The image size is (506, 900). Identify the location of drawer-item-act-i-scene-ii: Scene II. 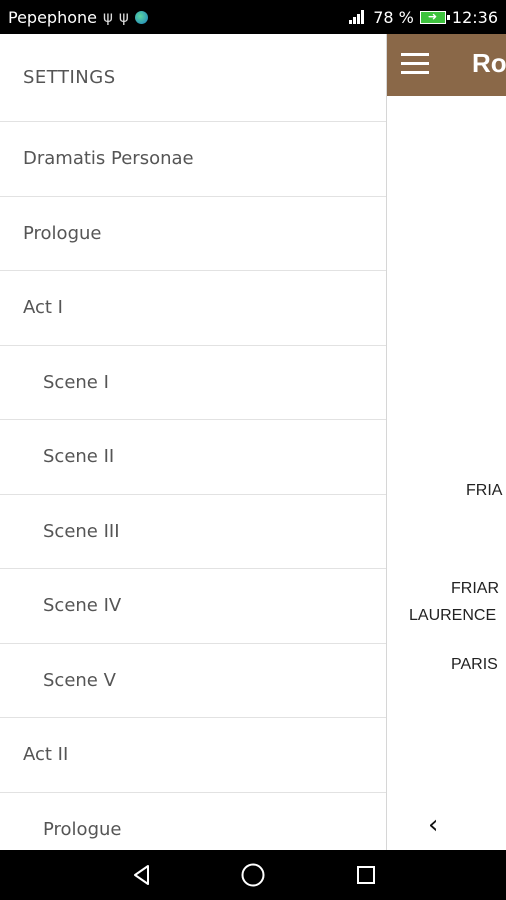
(193, 457).